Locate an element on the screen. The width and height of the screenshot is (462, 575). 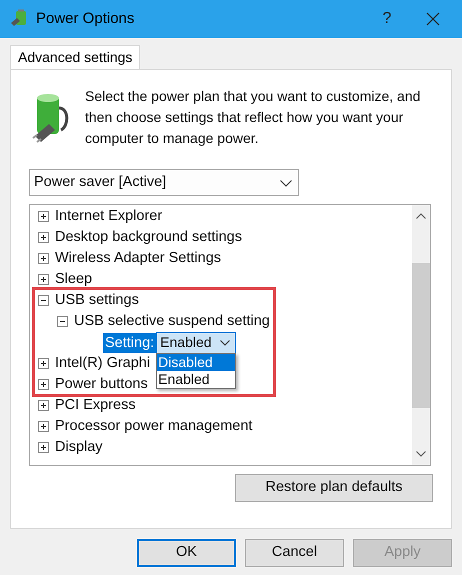
window-title: Power Options is located at coordinates (85, 18).